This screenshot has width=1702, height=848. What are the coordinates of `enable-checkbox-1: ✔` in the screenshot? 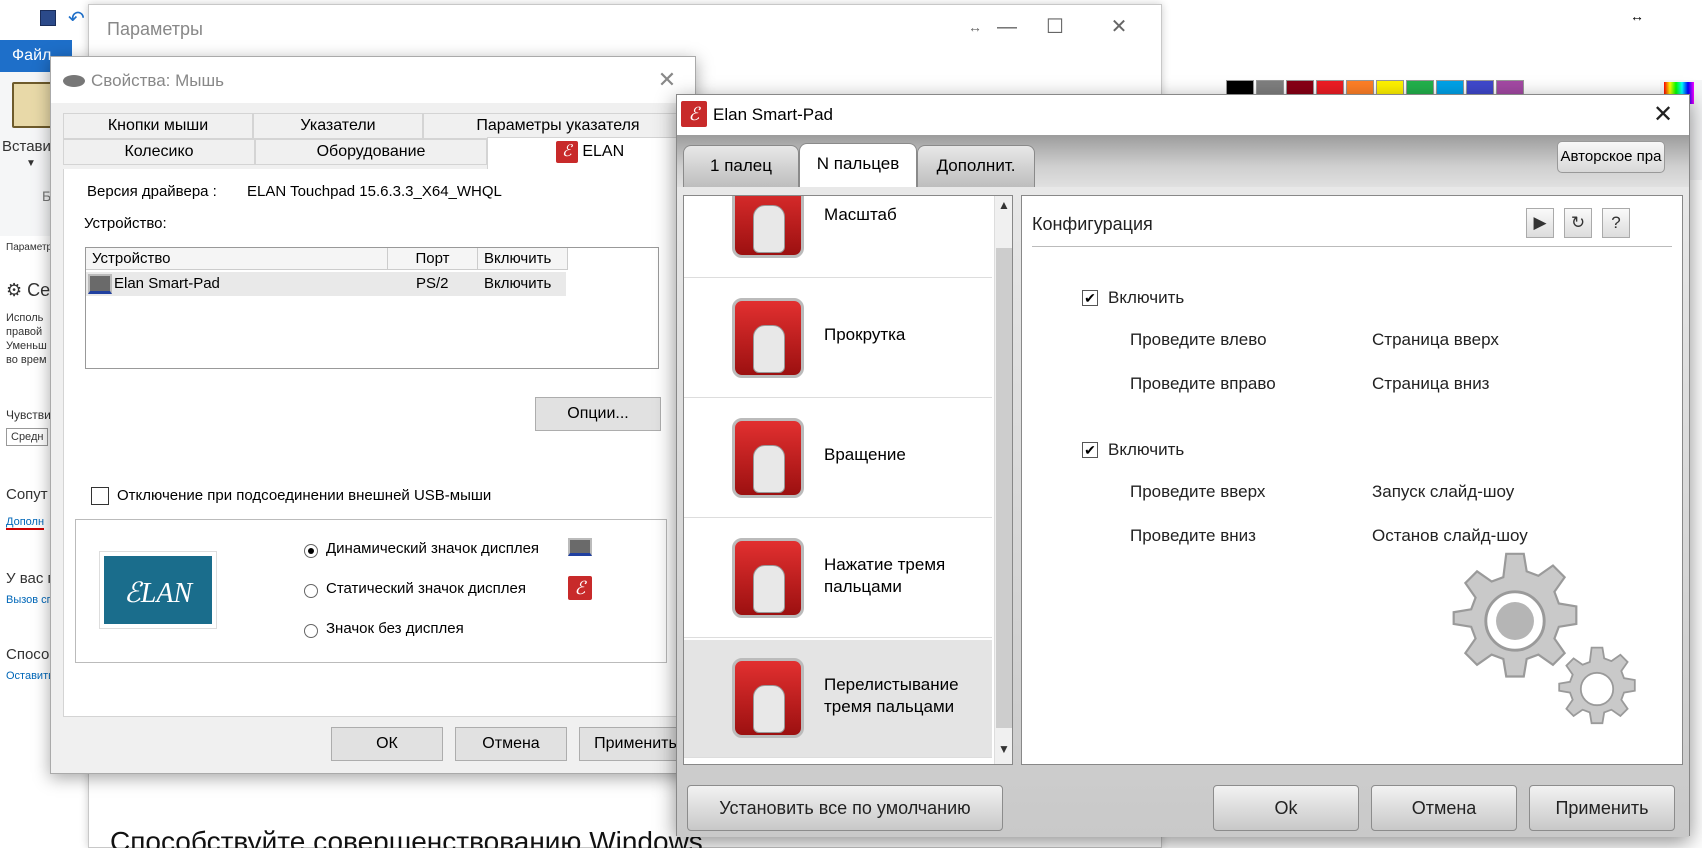 It's located at (1090, 298).